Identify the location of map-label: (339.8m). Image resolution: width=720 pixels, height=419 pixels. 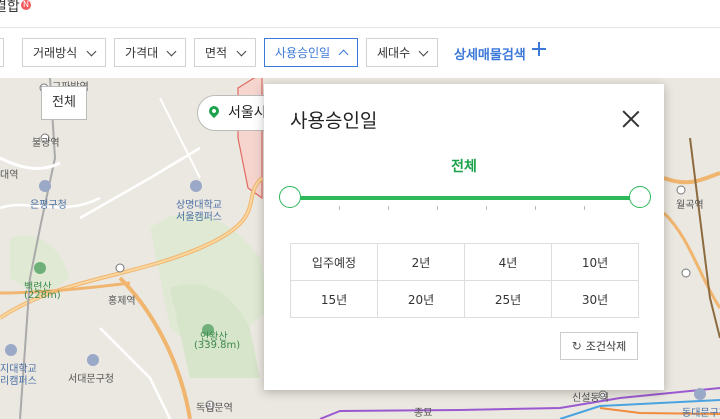
(217, 345).